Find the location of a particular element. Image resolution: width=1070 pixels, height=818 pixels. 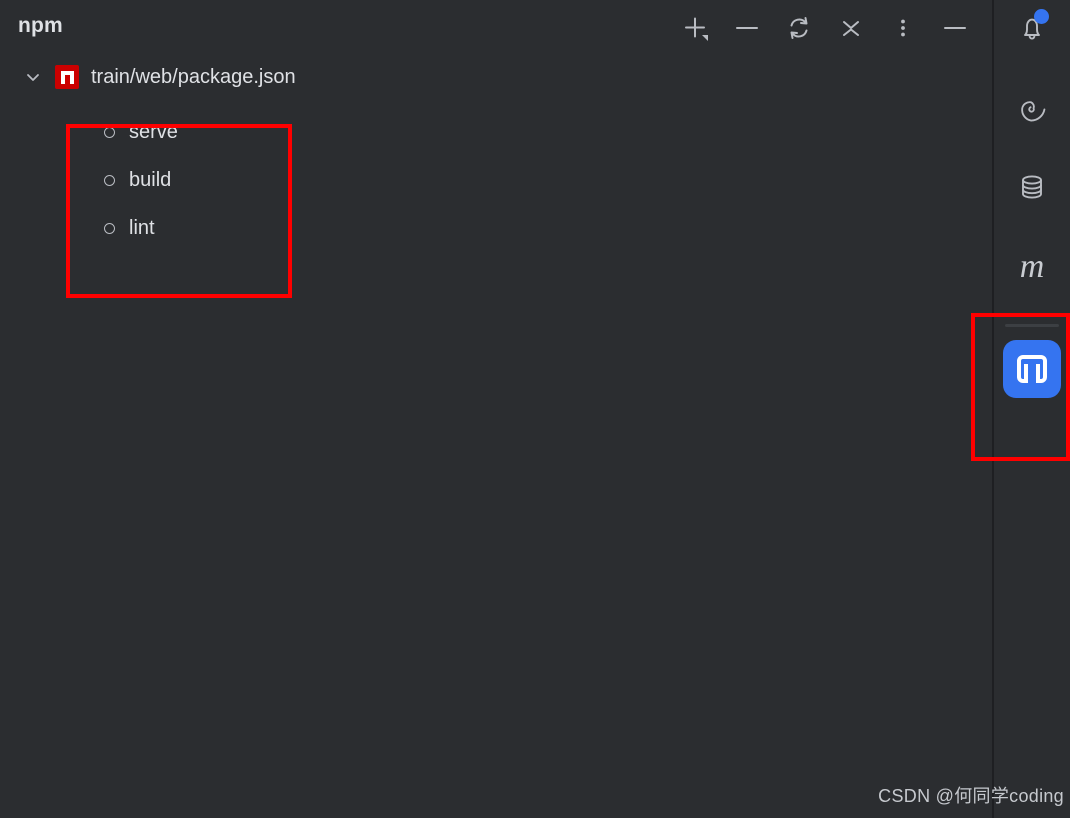

sidebar-item-database is located at coordinates (1032, 187).